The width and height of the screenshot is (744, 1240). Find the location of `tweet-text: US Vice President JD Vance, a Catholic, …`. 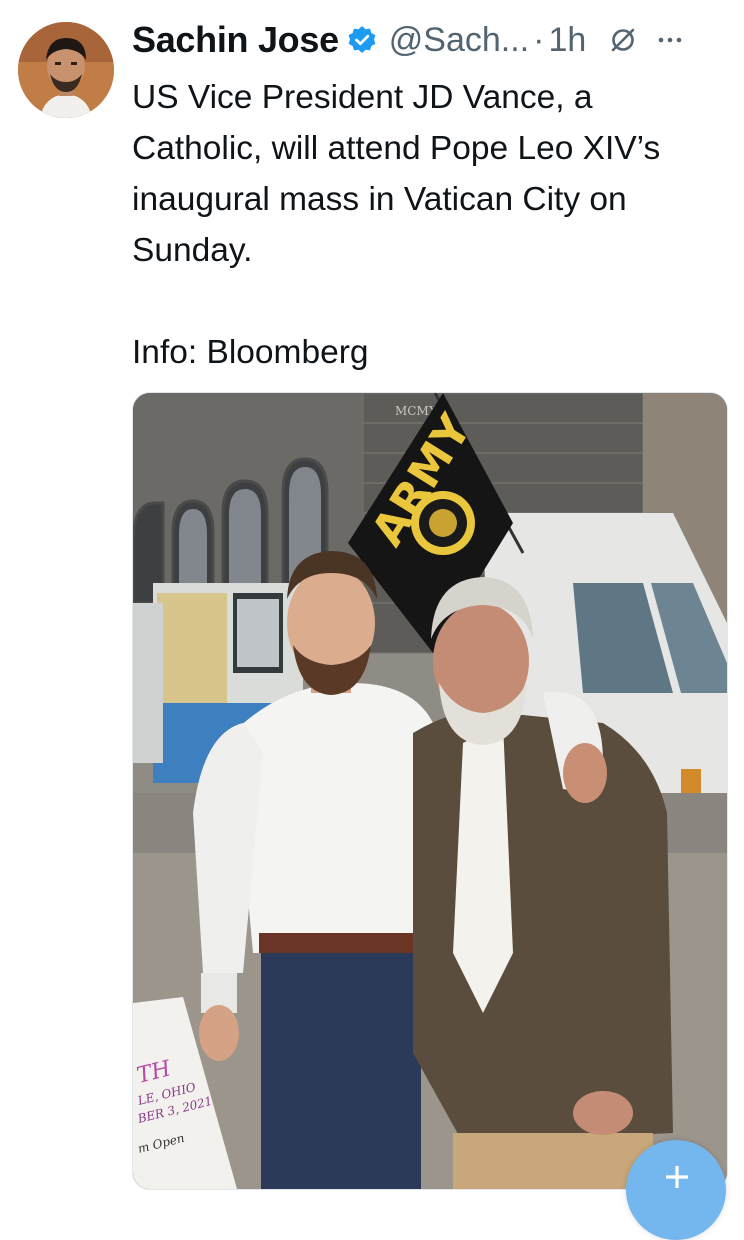

tweet-text: US Vice President JD Vance, a Catholic, … is located at coordinates (396, 174).